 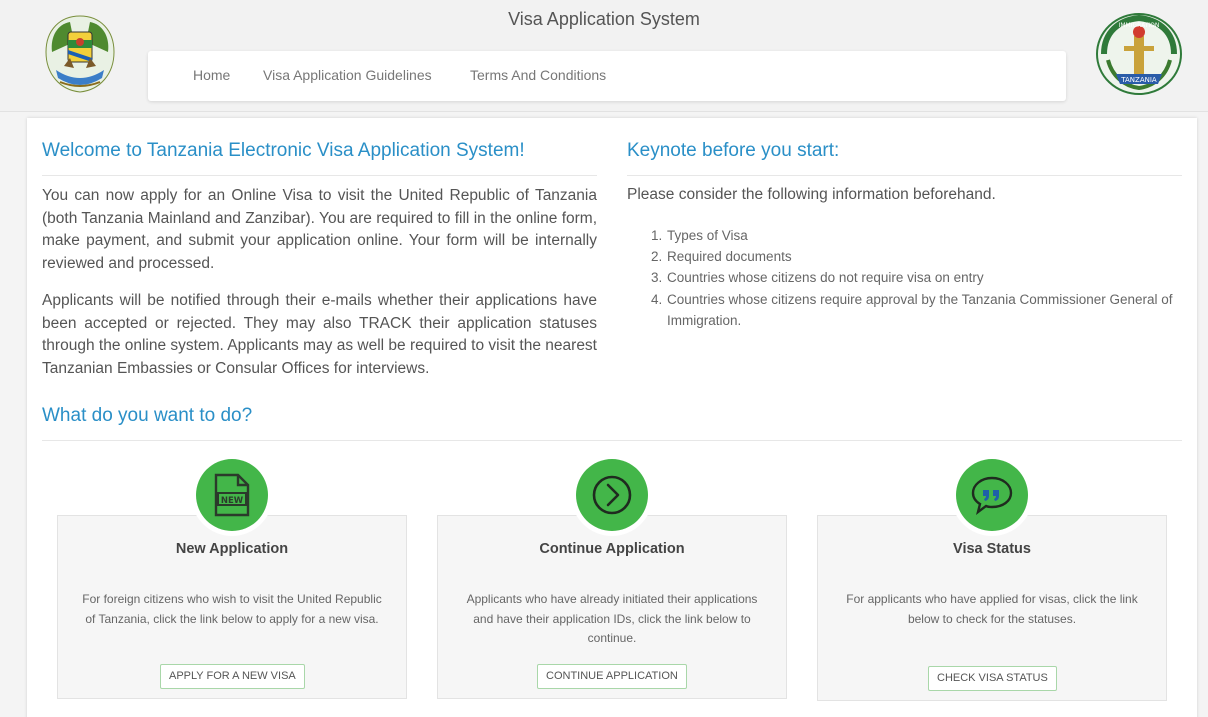 I want to click on emblem-label-tanzania: TANZANIA, so click(x=1138, y=80).